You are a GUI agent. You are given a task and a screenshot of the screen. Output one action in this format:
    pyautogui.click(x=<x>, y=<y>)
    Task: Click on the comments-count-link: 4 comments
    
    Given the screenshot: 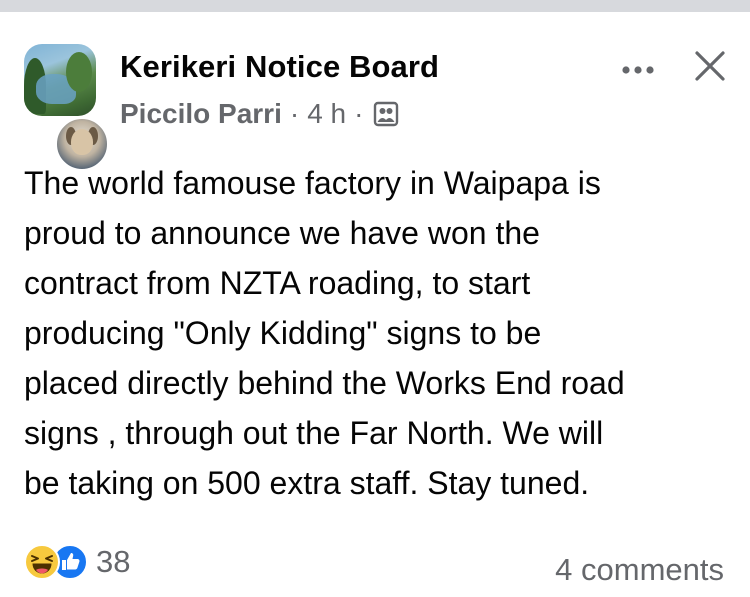 What is the action you would take?
    pyautogui.click(x=639, y=570)
    